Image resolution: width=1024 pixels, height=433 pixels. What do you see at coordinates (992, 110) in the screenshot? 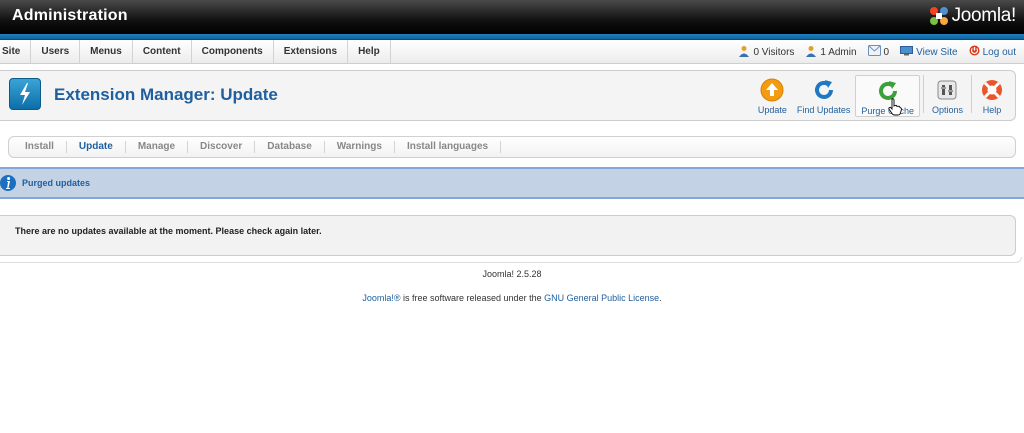
I see `help-label: Help` at bounding box center [992, 110].